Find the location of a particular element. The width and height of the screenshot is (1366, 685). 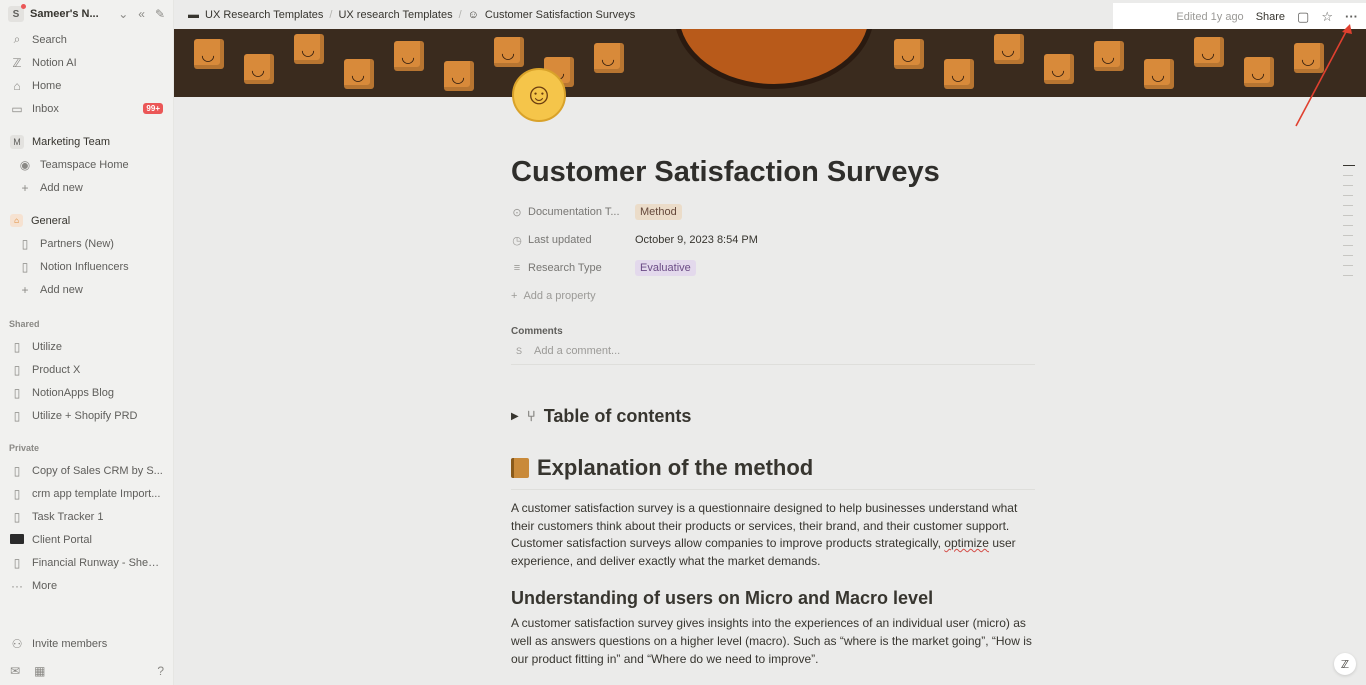

new-page-icon: ✎ is located at coordinates (160, 14).